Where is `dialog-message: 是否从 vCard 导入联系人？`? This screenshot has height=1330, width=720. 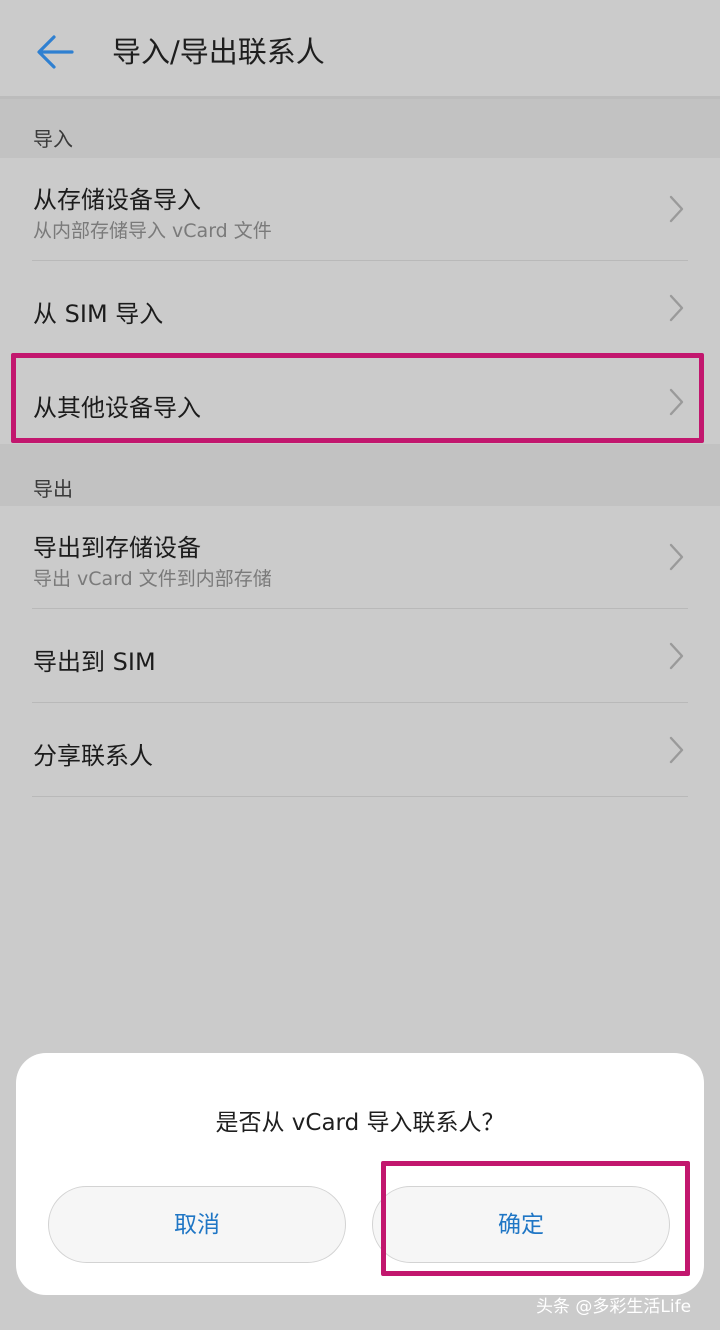
dialog-message: 是否从 vCard 导入联系人？ is located at coordinates (360, 1123).